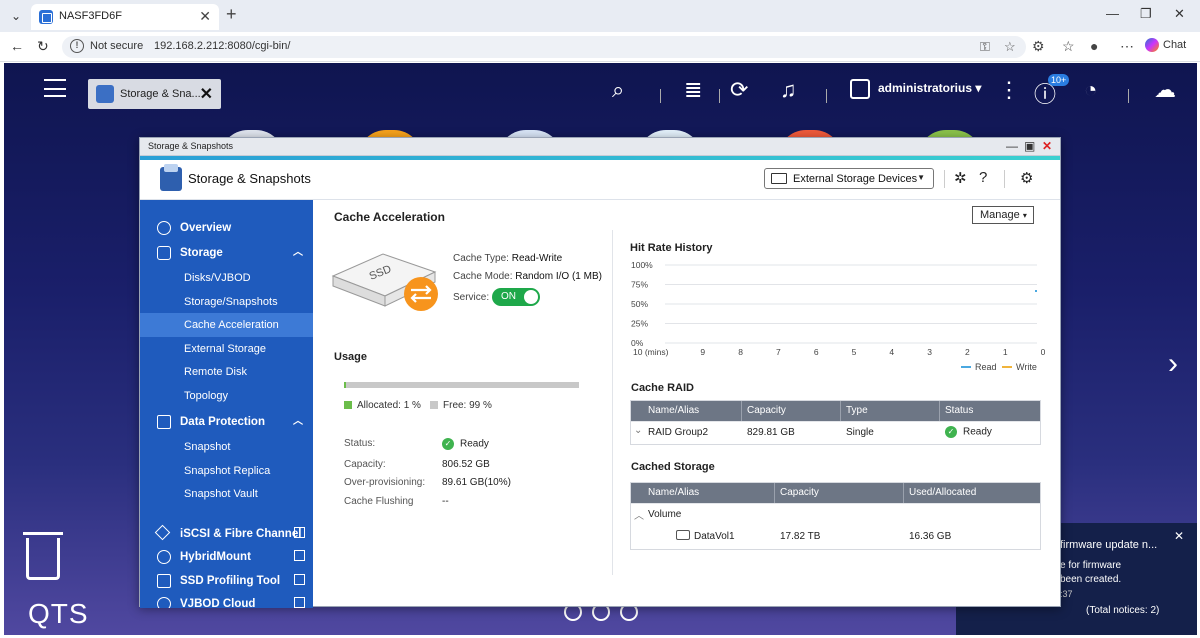 The width and height of the screenshot is (1200, 638). I want to click on cache-type-row: Cache Type: Read-Write, so click(507, 258).